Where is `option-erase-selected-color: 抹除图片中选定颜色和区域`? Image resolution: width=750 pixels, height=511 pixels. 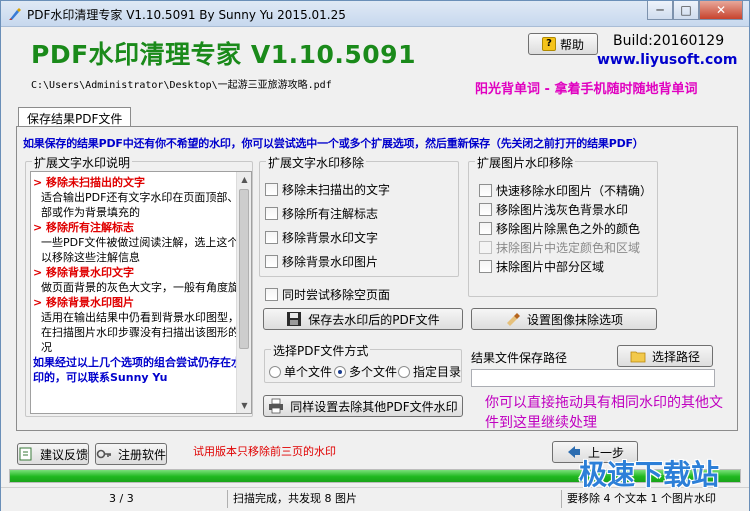
option-erase-selected-color: 抹除图片中选定颜色和区域 is located at coordinates (559, 247).